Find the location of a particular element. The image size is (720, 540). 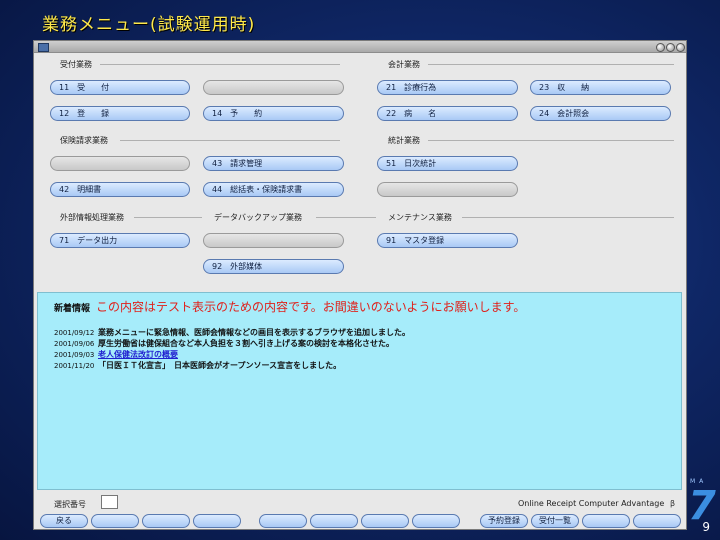

master-registration-button: 91 マスタ登録 is located at coordinates (447, 240).